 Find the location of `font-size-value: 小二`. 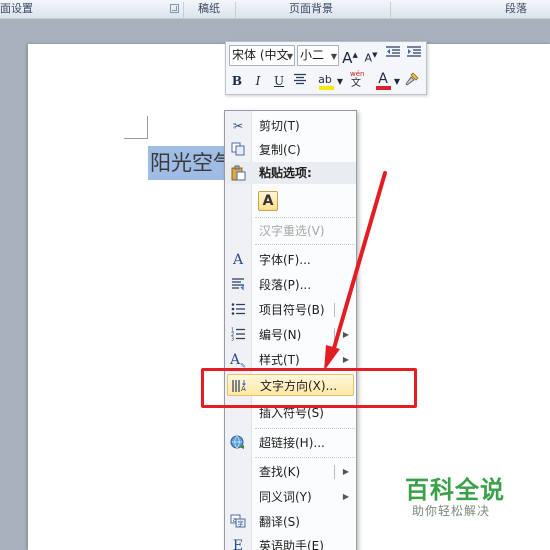

font-size-value: 小二 is located at coordinates (312, 55).